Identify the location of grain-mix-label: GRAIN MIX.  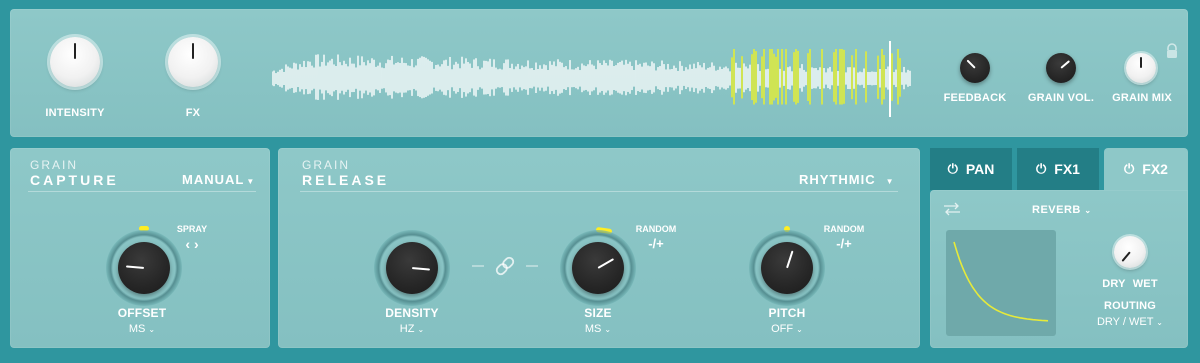
(1142, 98).